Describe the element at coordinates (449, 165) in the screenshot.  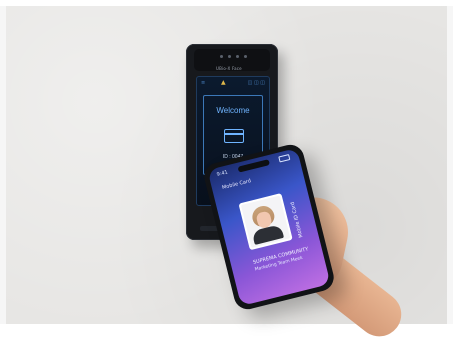
I see `right-edge-strip` at that location.